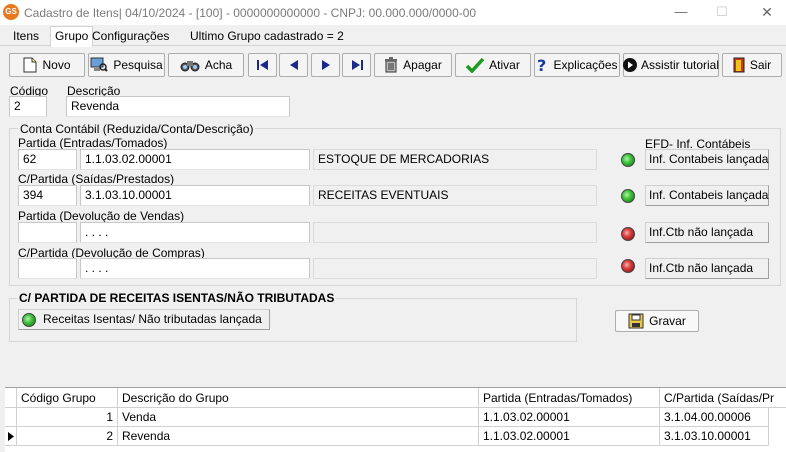 This screenshot has width=786, height=452. What do you see at coordinates (455, 195) in the screenshot?
I see `cpartida-saidas-descricao: RECEITAS EVENTUAIS` at bounding box center [455, 195].